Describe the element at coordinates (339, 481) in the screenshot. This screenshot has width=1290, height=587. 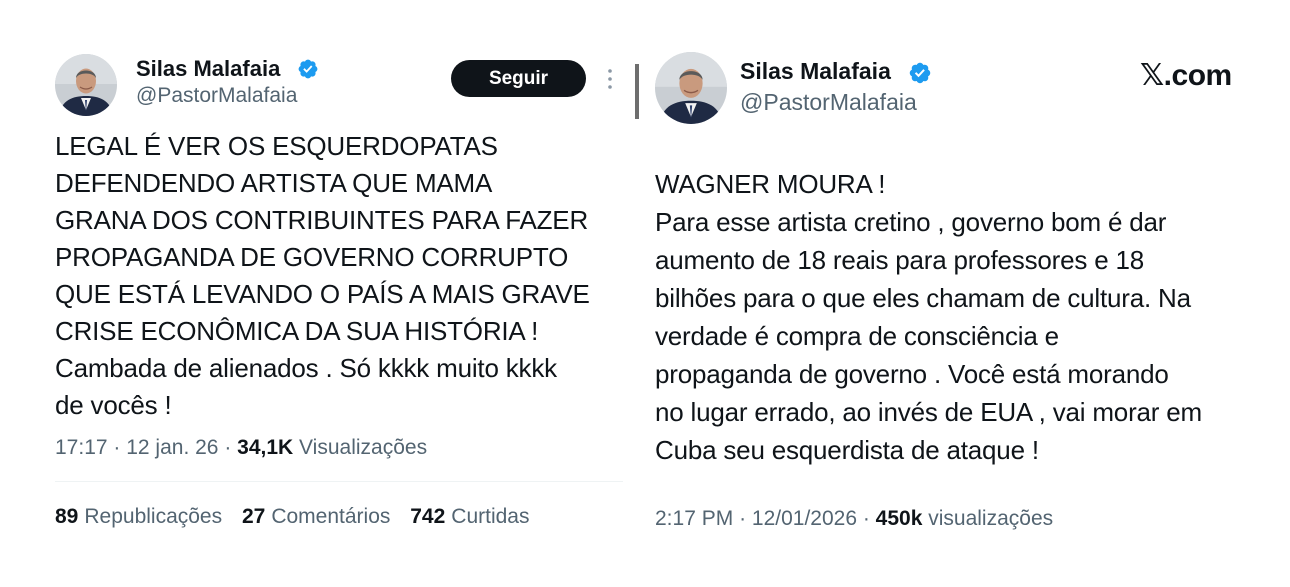
I see `divider` at that location.